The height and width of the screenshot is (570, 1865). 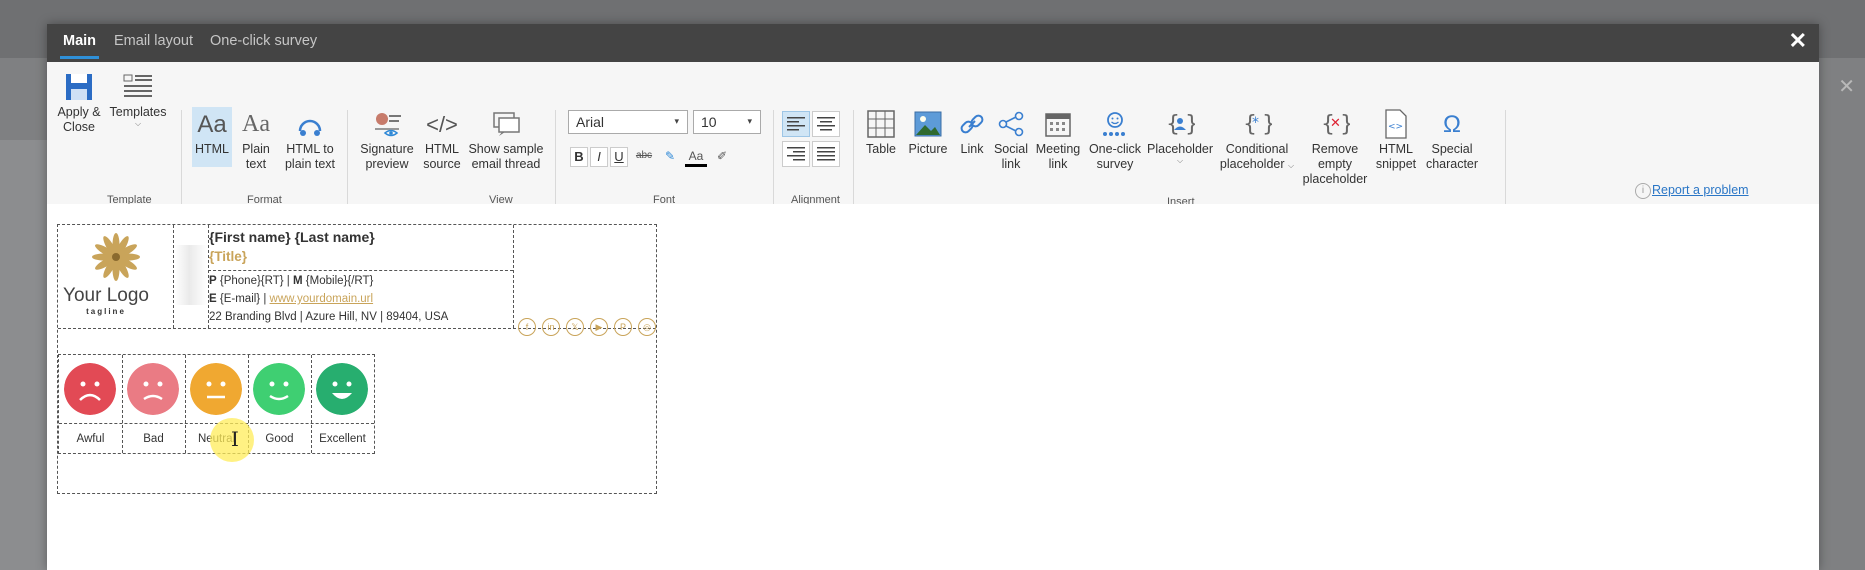 What do you see at coordinates (933, 43) in the screenshot?
I see `dialog-titlebar: Main Email layout One-click survey ✕` at bounding box center [933, 43].